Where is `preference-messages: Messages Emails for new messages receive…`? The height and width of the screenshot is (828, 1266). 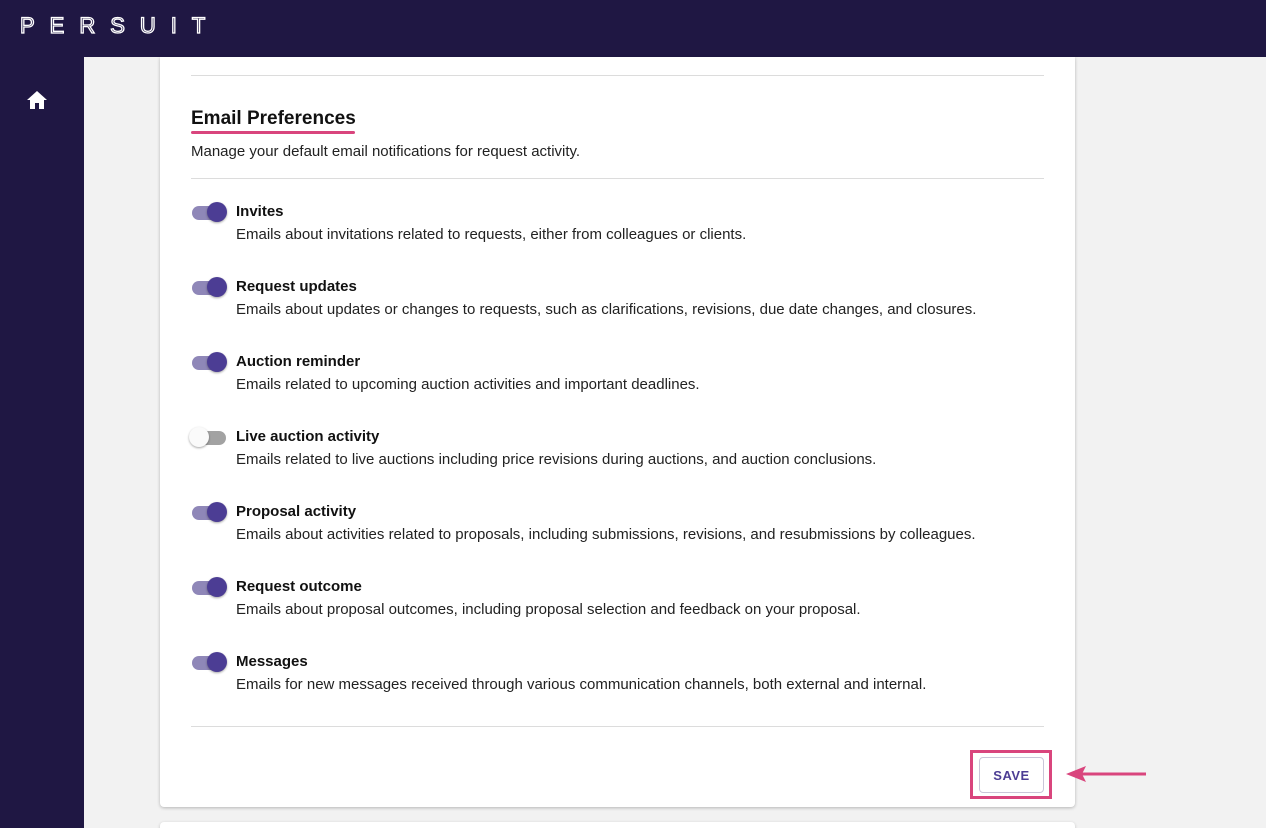
preference-messages: Messages Emails for new messages receive… is located at coordinates (617, 675).